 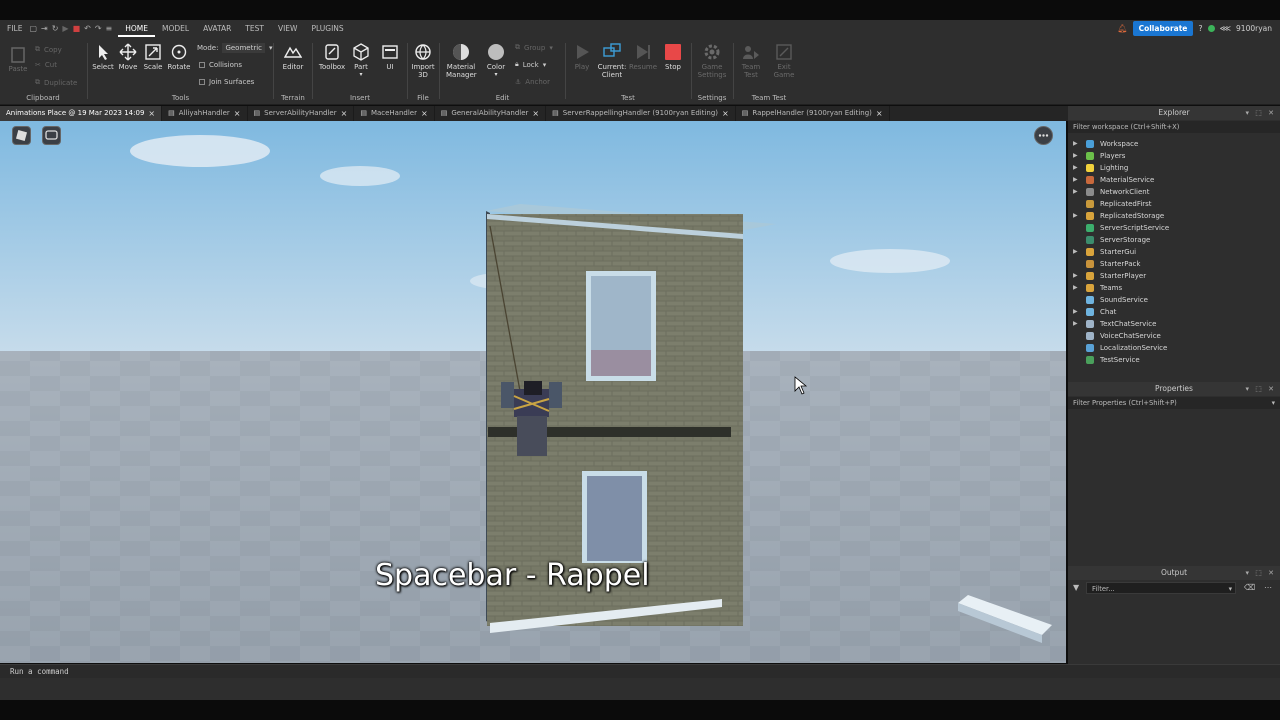 What do you see at coordinates (179, 57) in the screenshot?
I see `rotate-tool-button: Rotate` at bounding box center [179, 57].